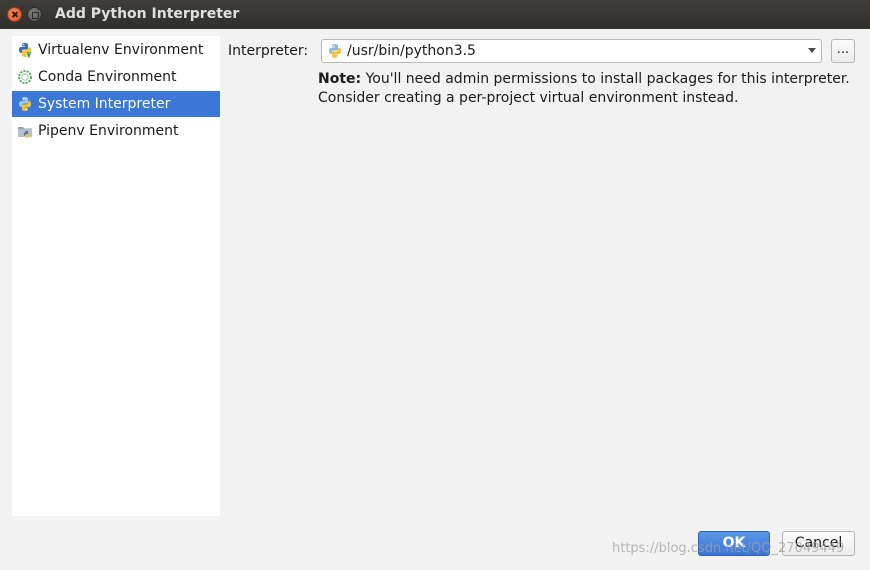 The height and width of the screenshot is (570, 870). Describe the element at coordinates (14, 14) in the screenshot. I see `close-window-button` at that location.